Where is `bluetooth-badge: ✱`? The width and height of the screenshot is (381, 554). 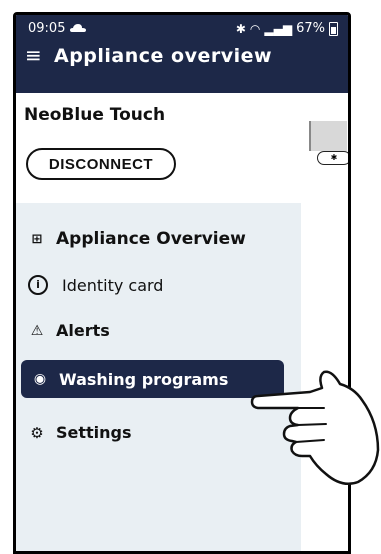
bluetooth-badge: ✱ is located at coordinates (332, 158).